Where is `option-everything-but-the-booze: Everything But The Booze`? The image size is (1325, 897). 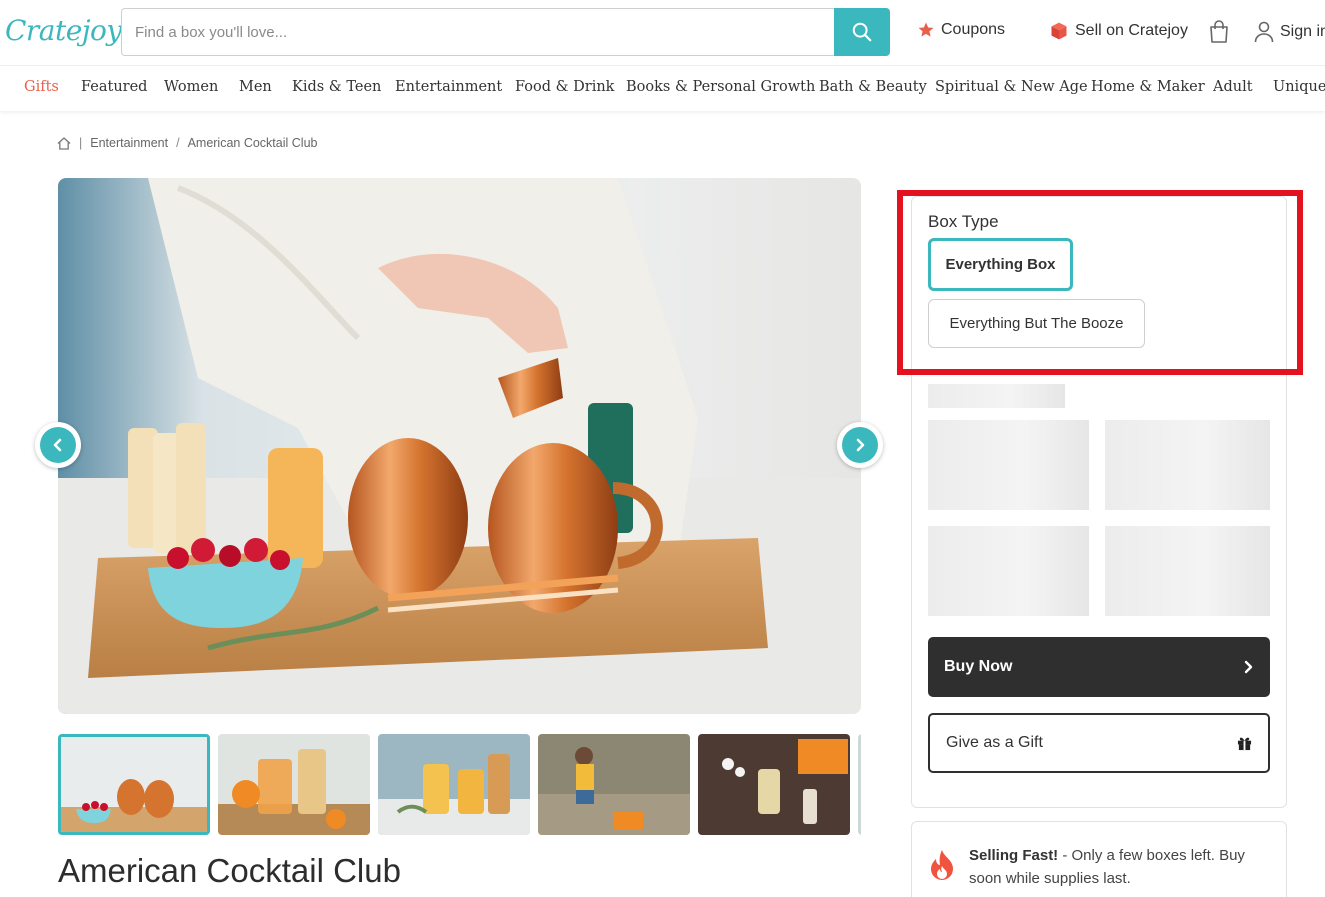
option-everything-but-the-booze: Everything But The Booze is located at coordinates (1036, 323).